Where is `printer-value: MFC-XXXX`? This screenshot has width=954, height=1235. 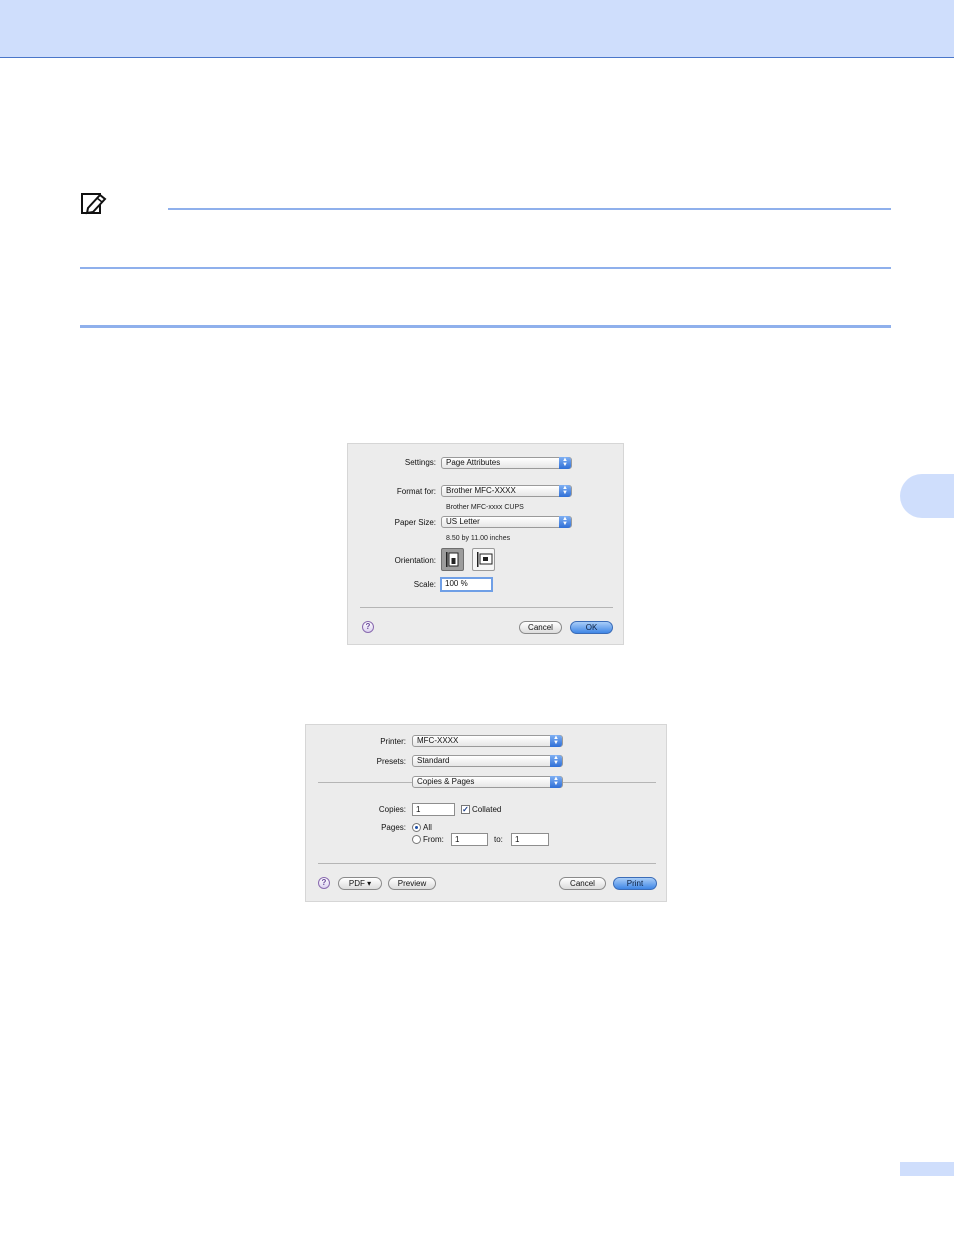 printer-value: MFC-XXXX is located at coordinates (438, 740).